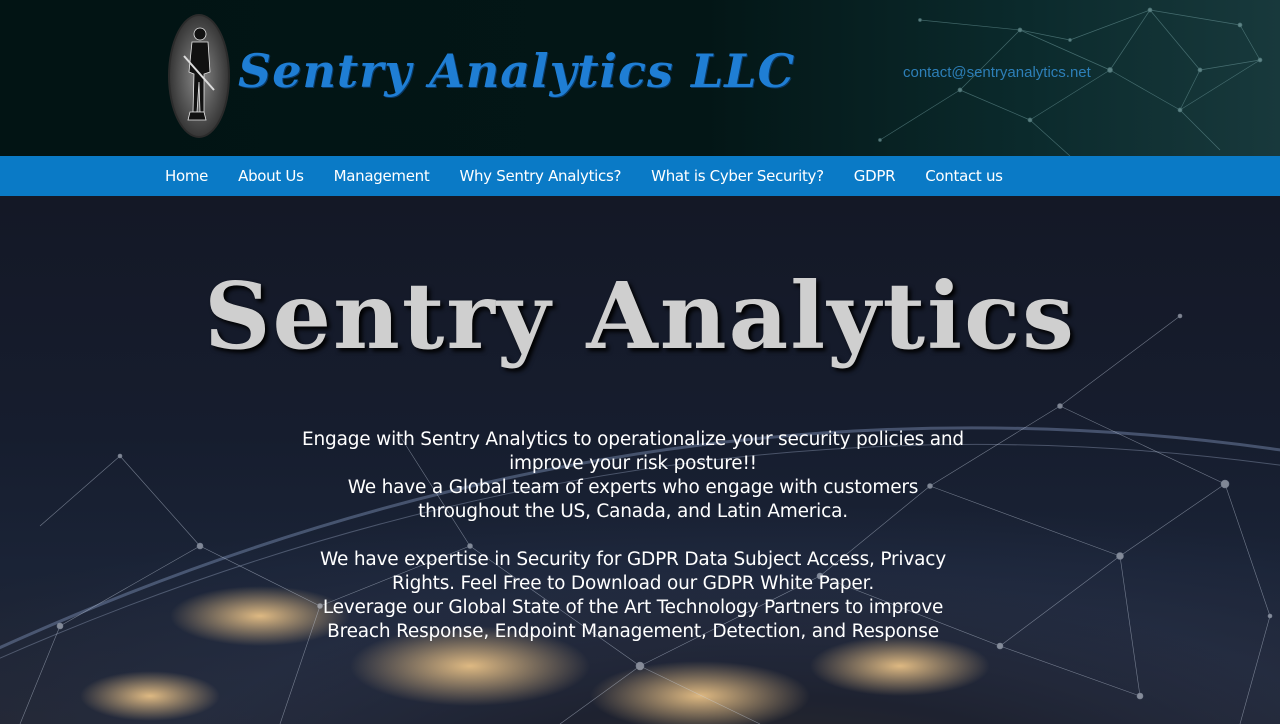  What do you see at coordinates (633, 463) in the screenshot?
I see `hero-text-line: improve your risk posture!!` at bounding box center [633, 463].